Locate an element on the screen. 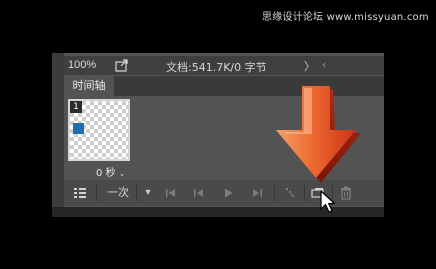 Image resolution: width=436 pixels, height=269 pixels. chevron-down-icon: ▾ is located at coordinates (148, 193).